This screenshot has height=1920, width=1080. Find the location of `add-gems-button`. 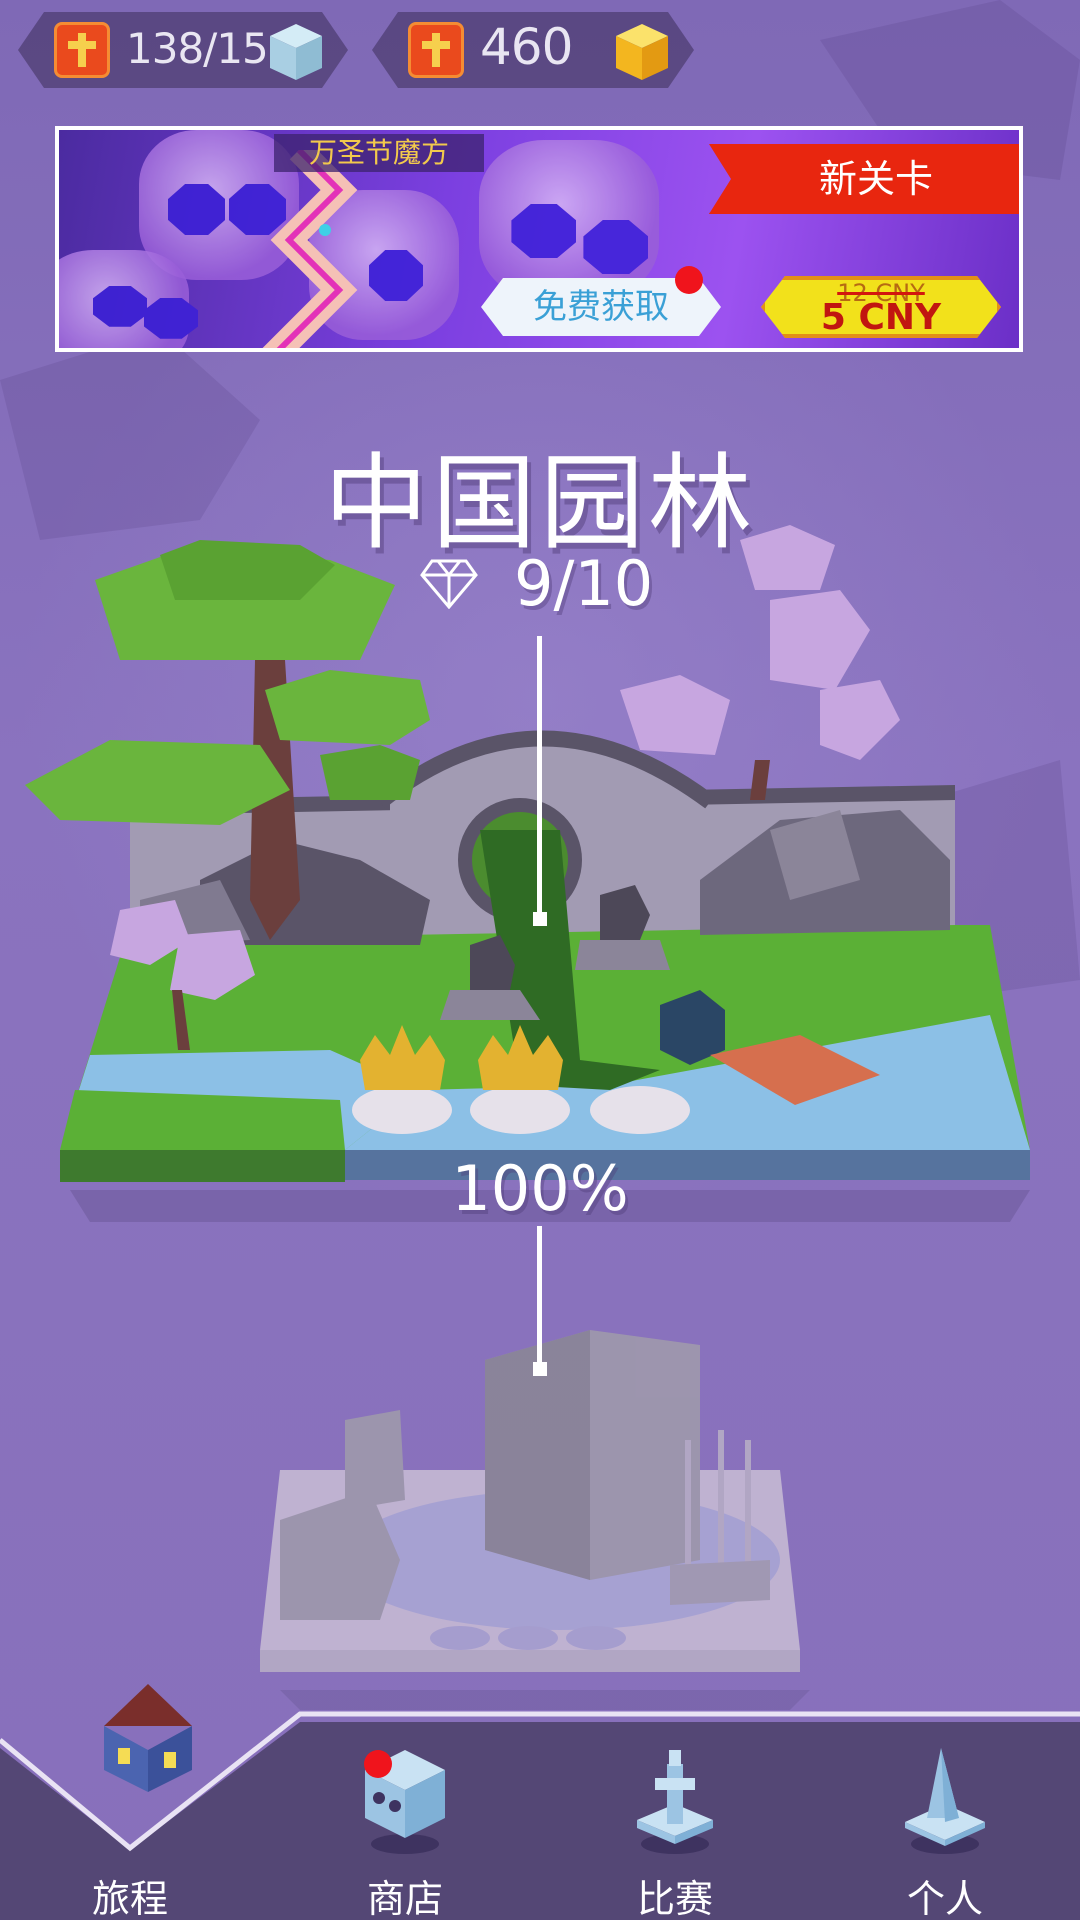

add-gems-button is located at coordinates (436, 50).